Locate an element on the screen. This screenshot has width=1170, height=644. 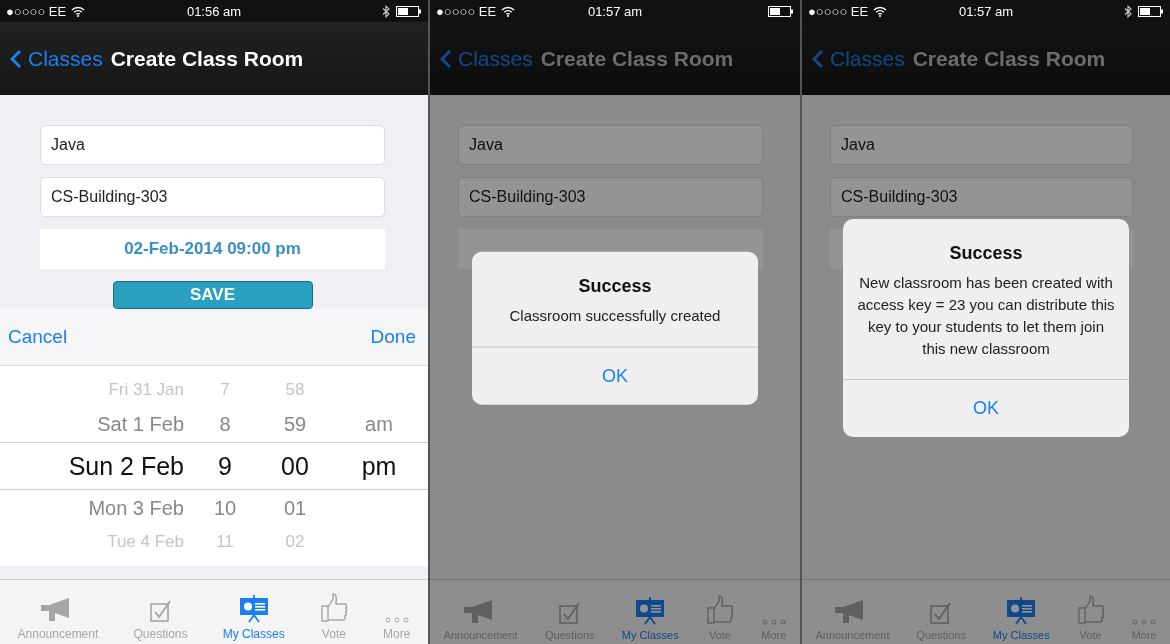
save-button: SAVE is located at coordinates (212, 295).